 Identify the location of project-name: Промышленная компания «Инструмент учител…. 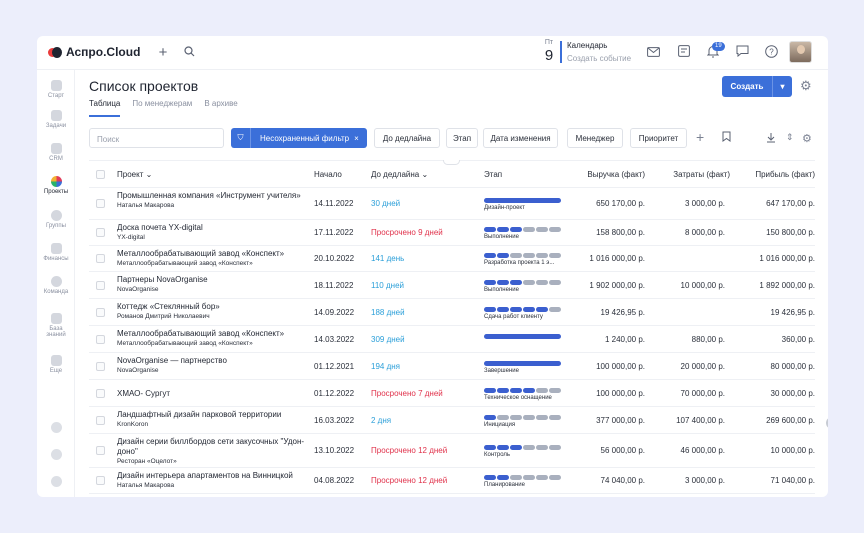
(209, 195).